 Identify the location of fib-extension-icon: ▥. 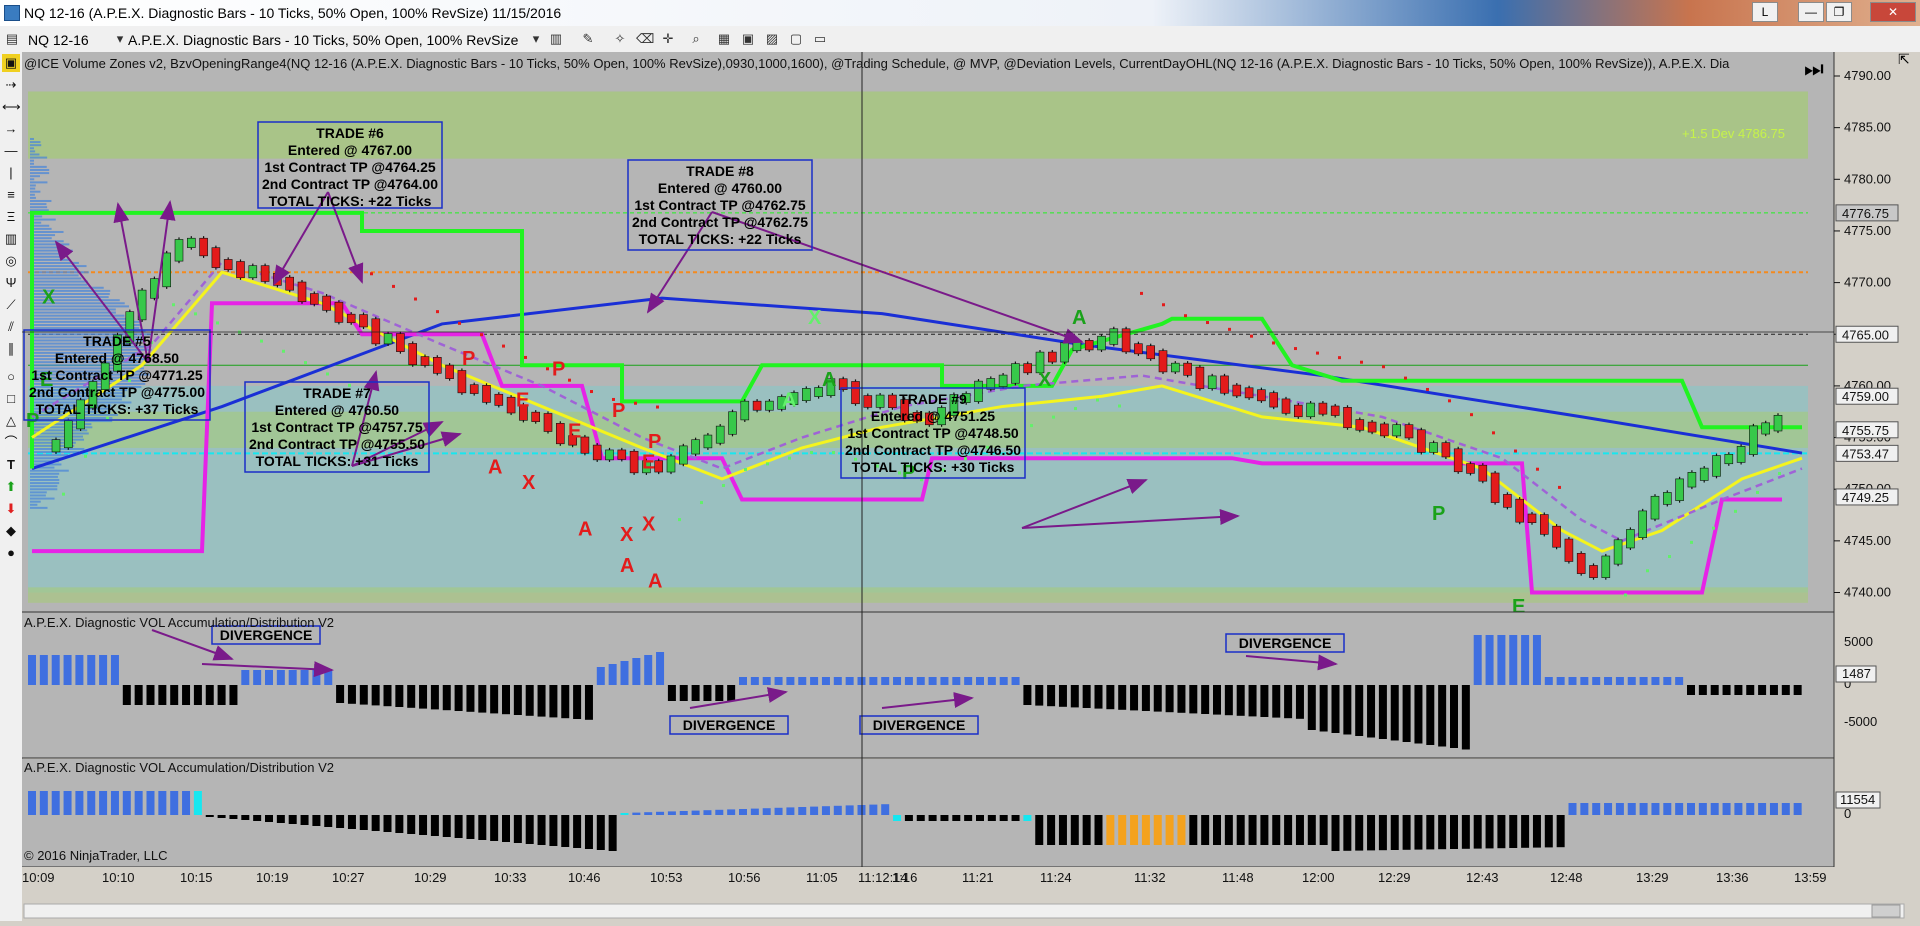
(11, 239).